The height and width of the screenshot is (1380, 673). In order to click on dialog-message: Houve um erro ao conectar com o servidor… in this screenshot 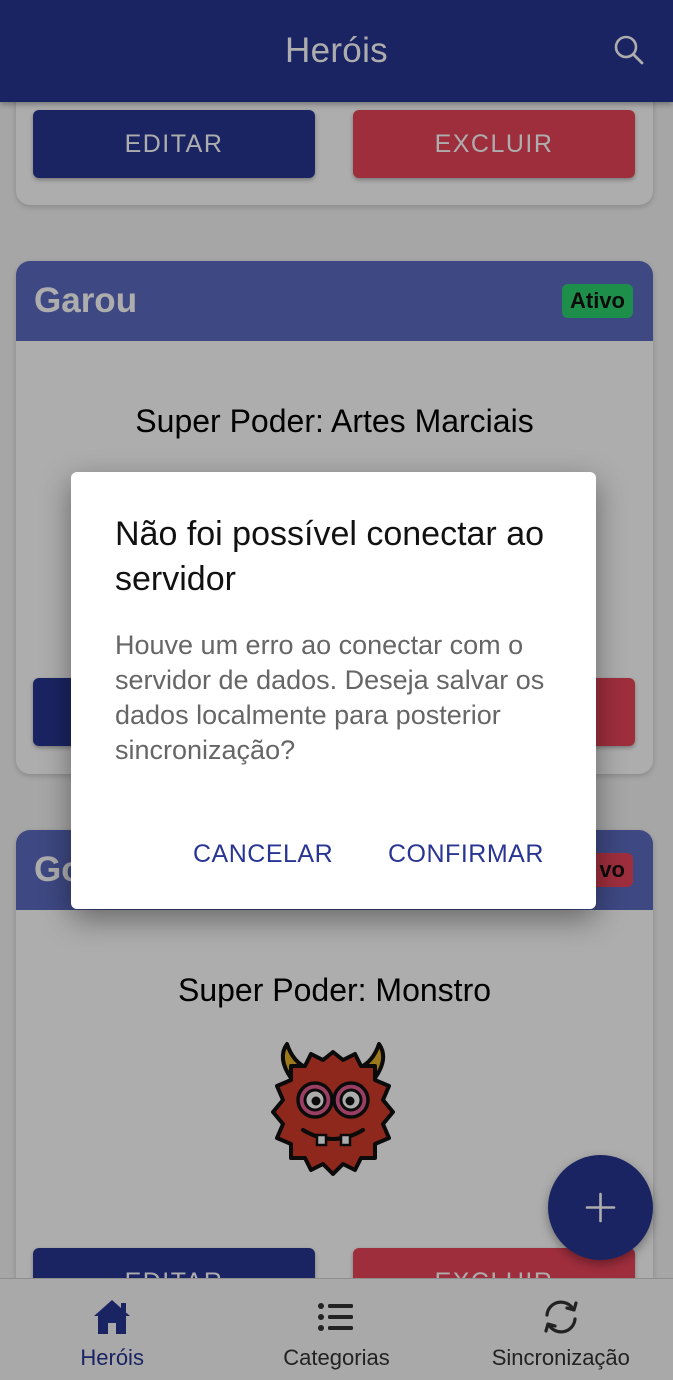, I will do `click(330, 697)`.